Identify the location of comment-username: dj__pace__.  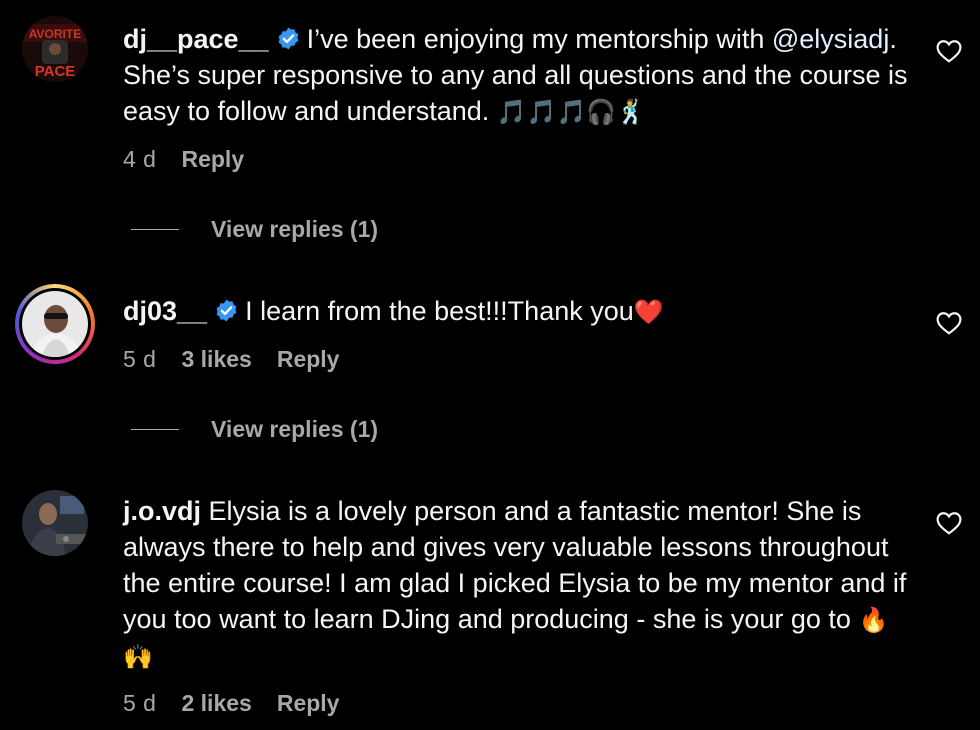
(196, 39).